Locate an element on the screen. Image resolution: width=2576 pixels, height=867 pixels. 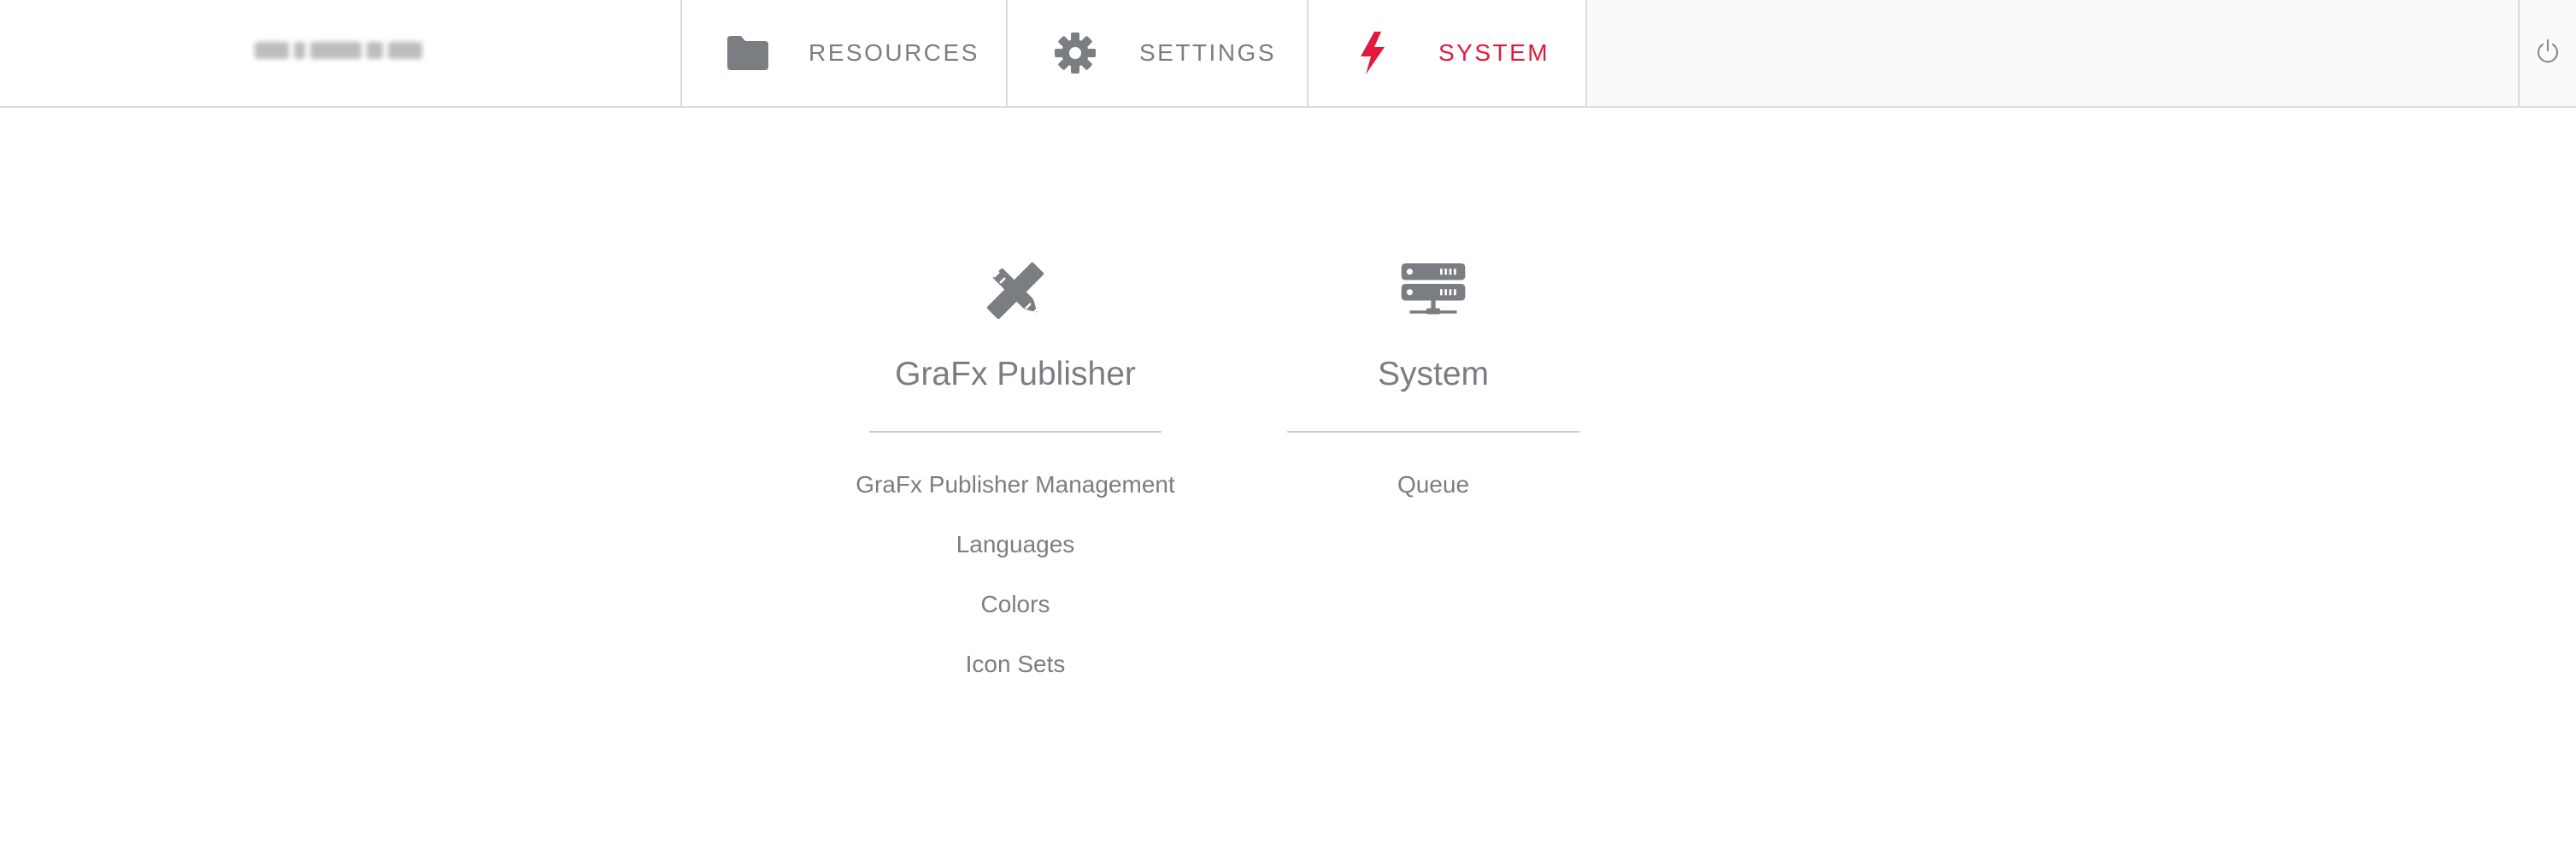
link-languages: Languages is located at coordinates (1015, 544).